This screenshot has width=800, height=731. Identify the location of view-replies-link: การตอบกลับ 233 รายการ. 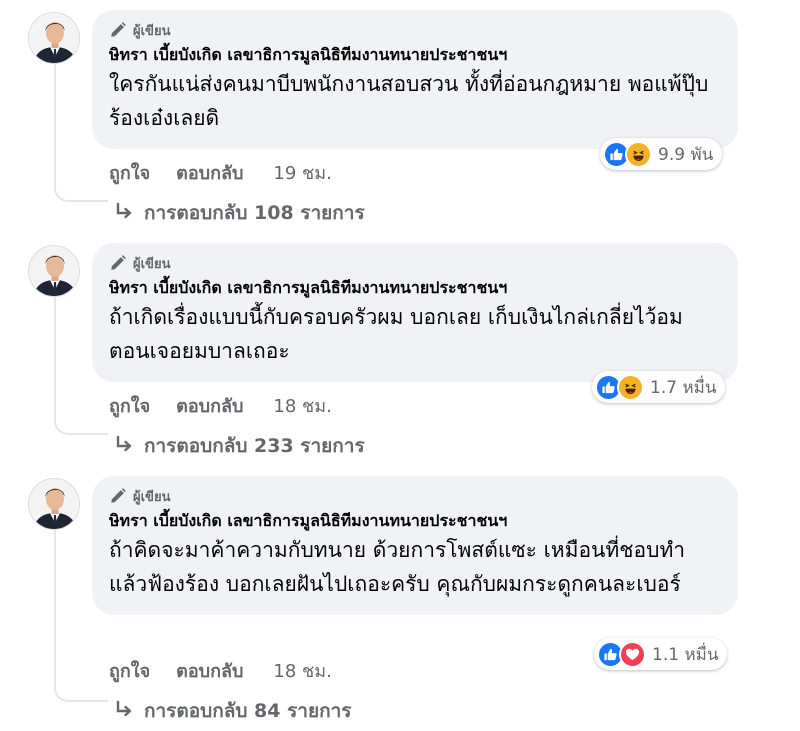
(239, 446).